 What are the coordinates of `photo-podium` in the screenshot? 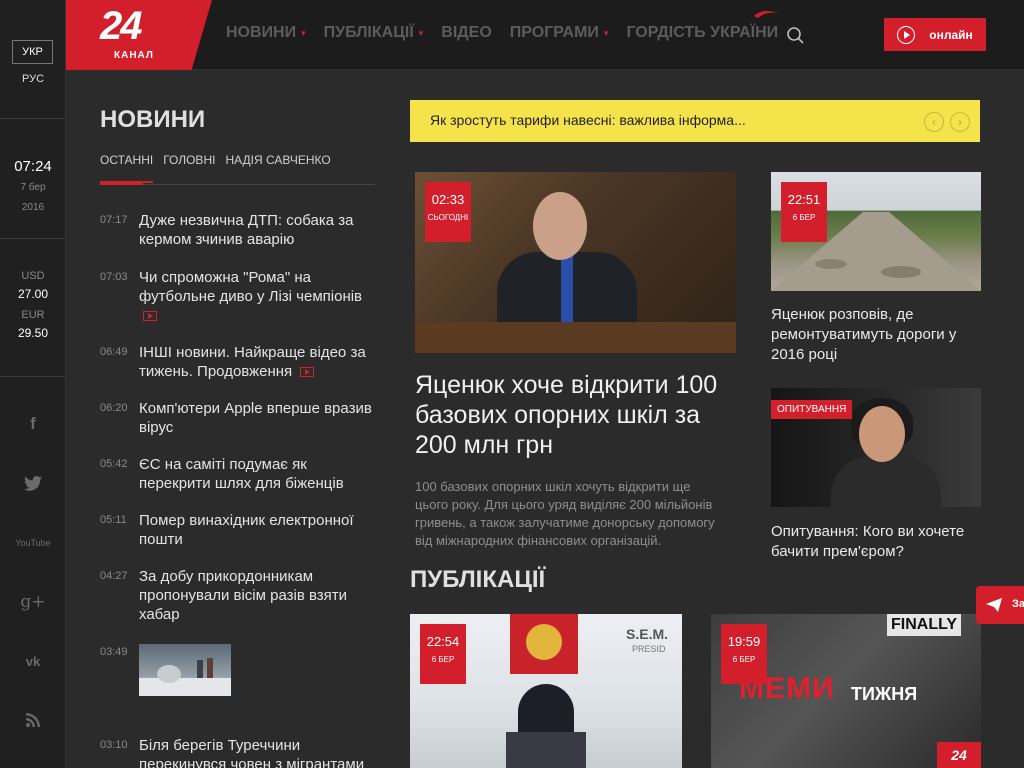 It's located at (546, 750).